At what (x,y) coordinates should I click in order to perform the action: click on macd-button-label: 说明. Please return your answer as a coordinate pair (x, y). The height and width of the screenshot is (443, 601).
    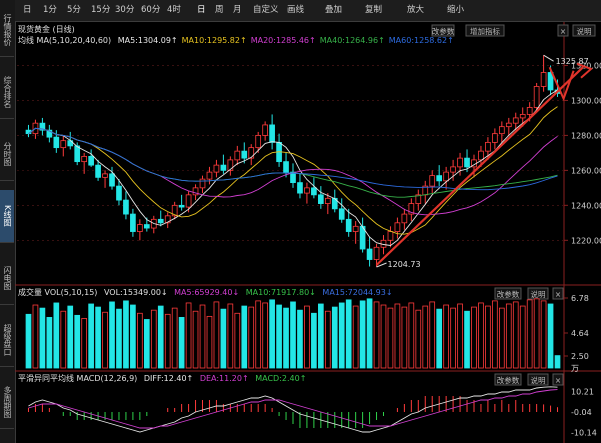
    Looking at the image, I should click on (538, 380).